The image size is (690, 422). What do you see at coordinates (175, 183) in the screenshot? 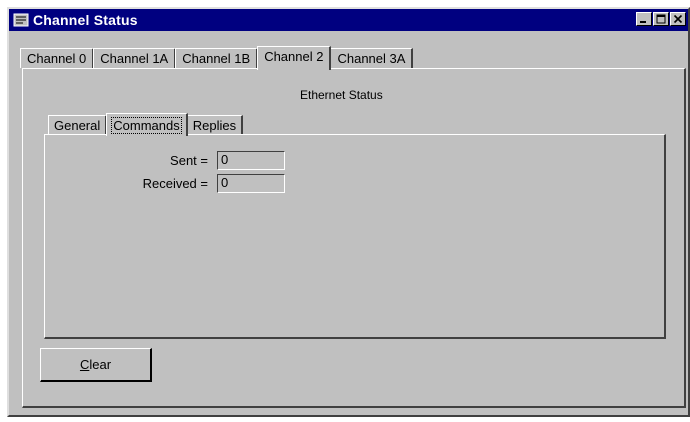
I see `received-label: Received =` at bounding box center [175, 183].